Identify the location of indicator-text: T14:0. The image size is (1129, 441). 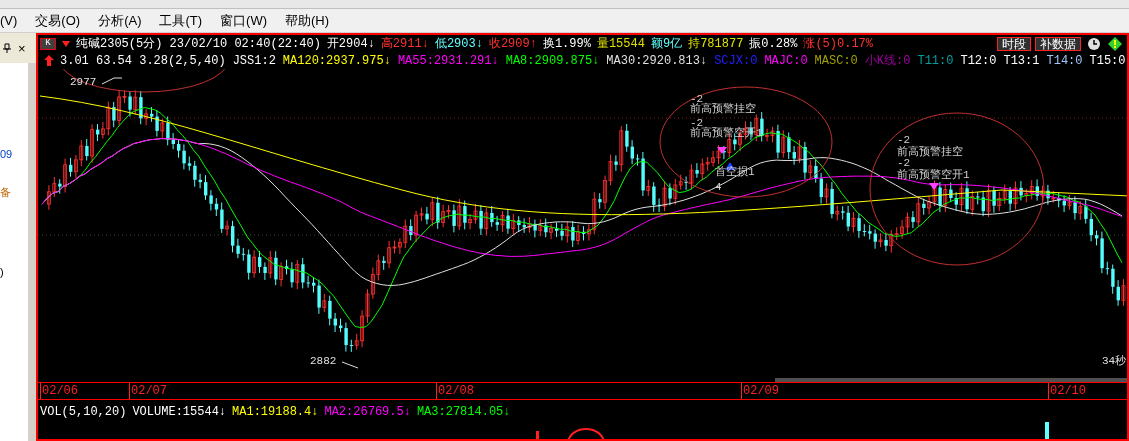
(1064, 61).